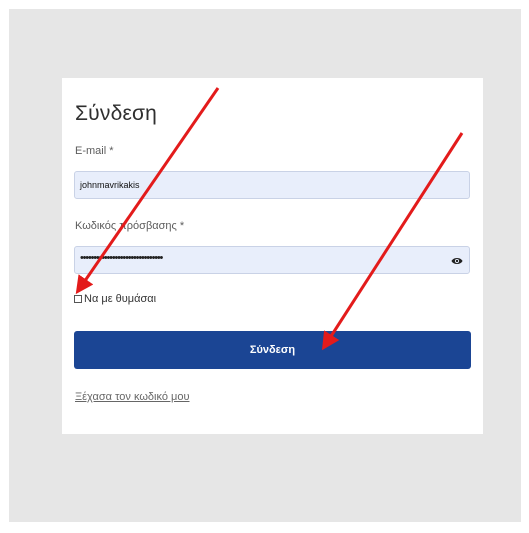  Describe the element at coordinates (94, 151) in the screenshot. I see `email-label: E-mail *` at that location.